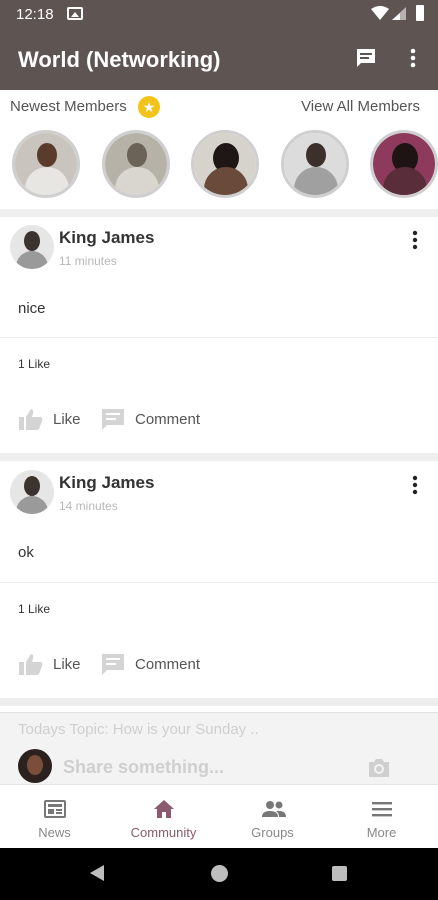 The height and width of the screenshot is (900, 438). Describe the element at coordinates (163, 832) in the screenshot. I see `nav-label: Community` at that location.